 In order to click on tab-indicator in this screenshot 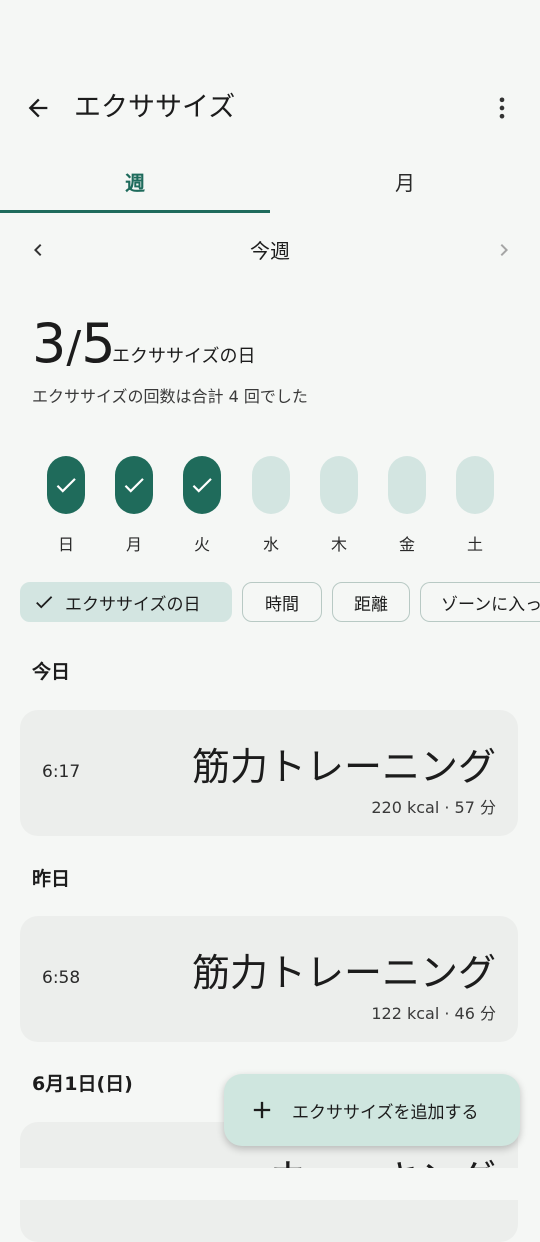, I will do `click(135, 211)`.